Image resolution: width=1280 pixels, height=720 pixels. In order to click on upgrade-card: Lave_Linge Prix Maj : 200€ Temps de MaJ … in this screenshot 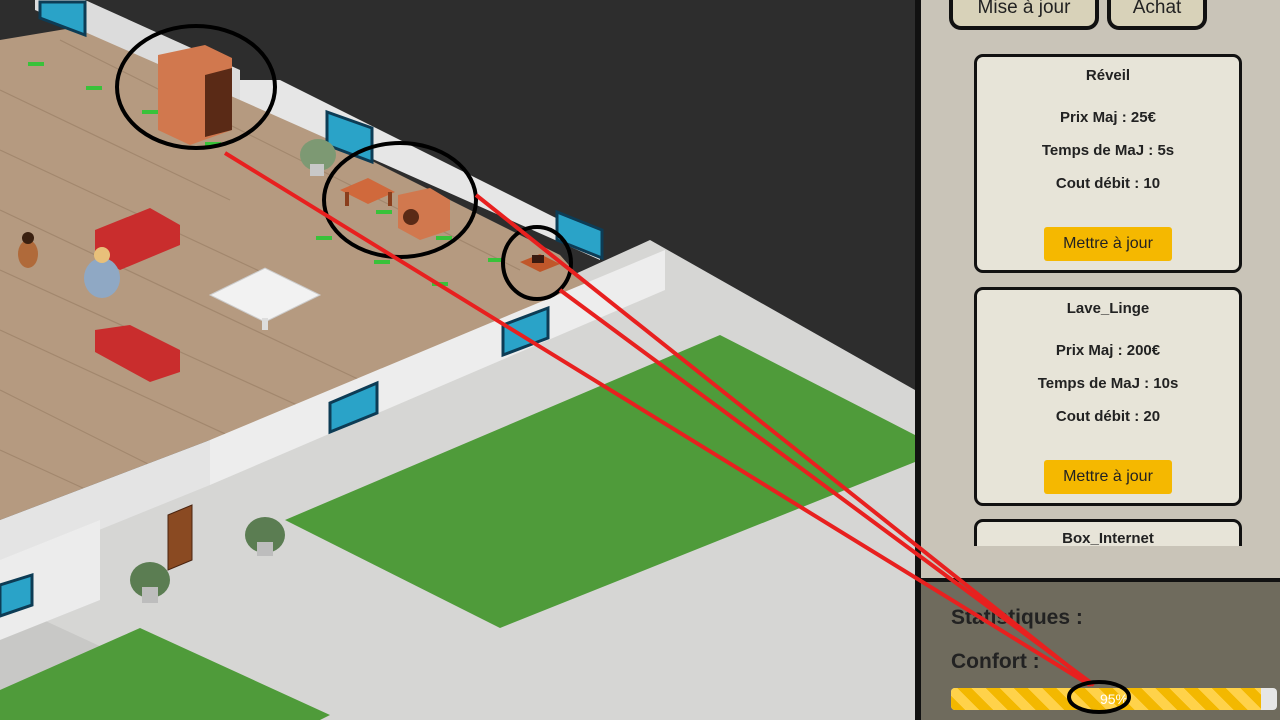, I will do `click(1108, 396)`.